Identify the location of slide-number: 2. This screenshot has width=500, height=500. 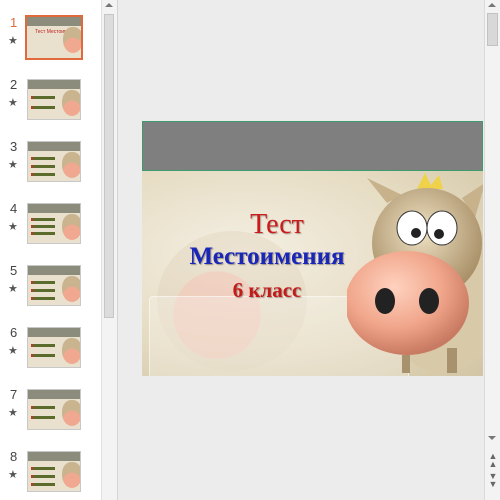
(14, 84).